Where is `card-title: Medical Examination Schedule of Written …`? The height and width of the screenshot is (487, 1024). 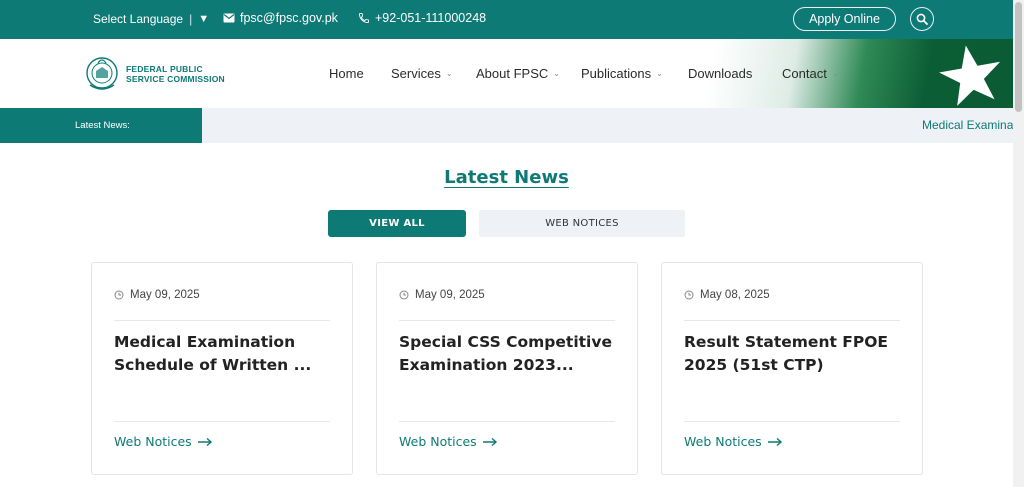 card-title: Medical Examination Schedule of Written … is located at coordinates (224, 354).